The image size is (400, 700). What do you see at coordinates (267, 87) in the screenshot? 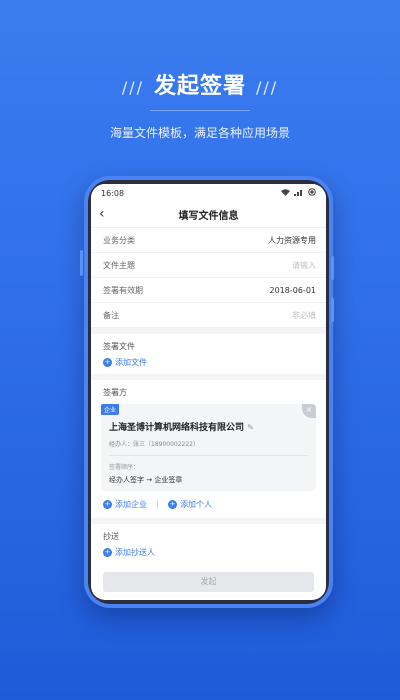
I see `hero-slashes-right: ///` at bounding box center [267, 87].